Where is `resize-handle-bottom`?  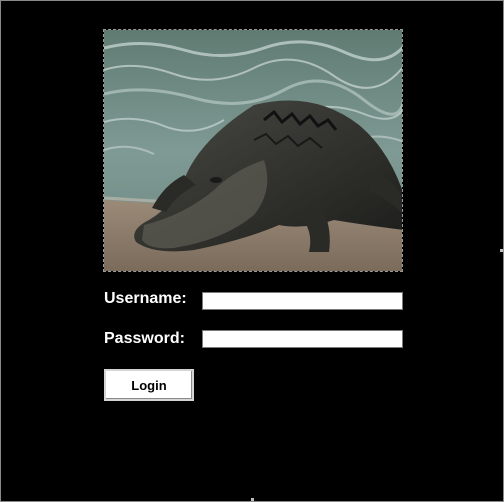
resize-handle-bottom is located at coordinates (252, 499).